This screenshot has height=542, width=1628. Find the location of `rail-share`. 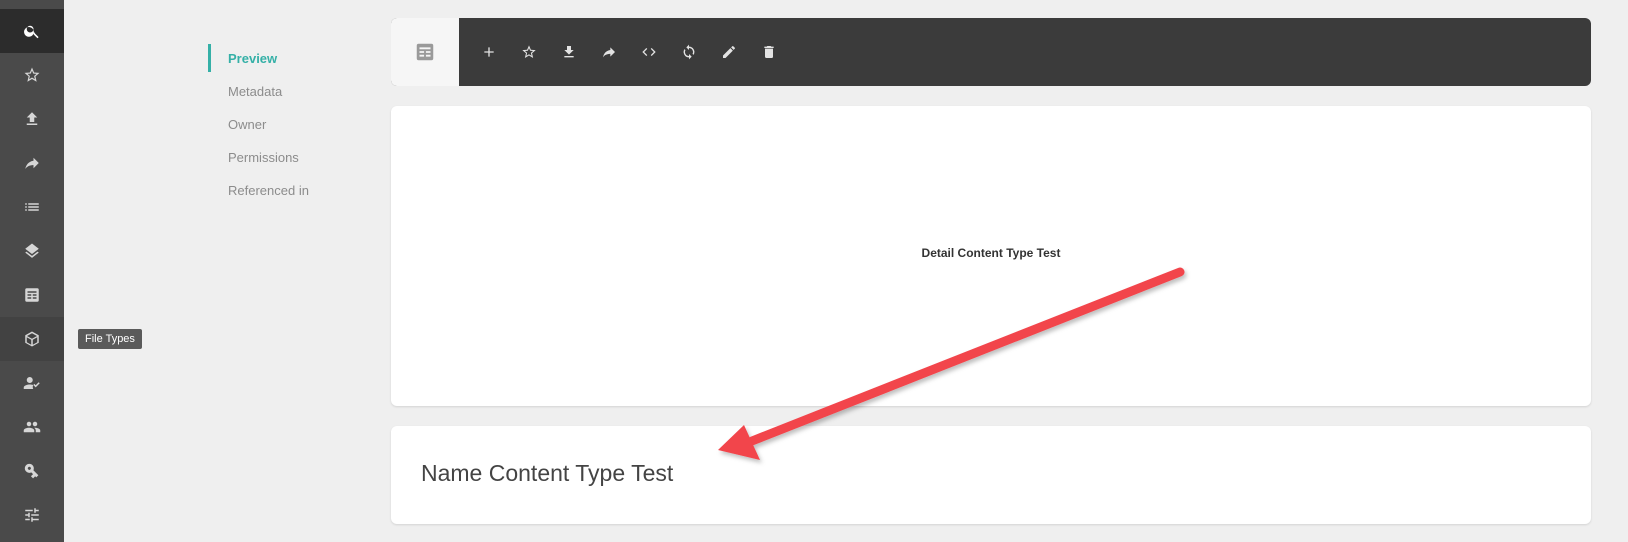

rail-share is located at coordinates (32, 163).